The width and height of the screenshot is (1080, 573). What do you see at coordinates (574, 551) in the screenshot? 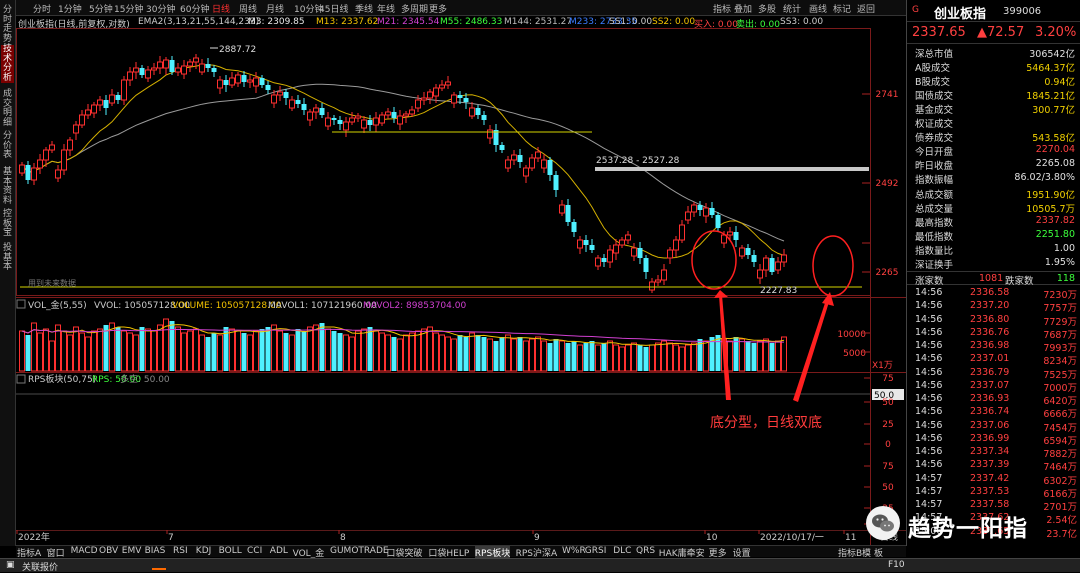
I see `indicator-tab-17: W%R` at bounding box center [574, 551].